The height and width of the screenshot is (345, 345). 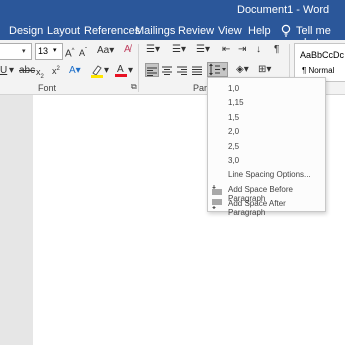 I want to click on show-formatting-icon: ¶, so click(x=276, y=50).